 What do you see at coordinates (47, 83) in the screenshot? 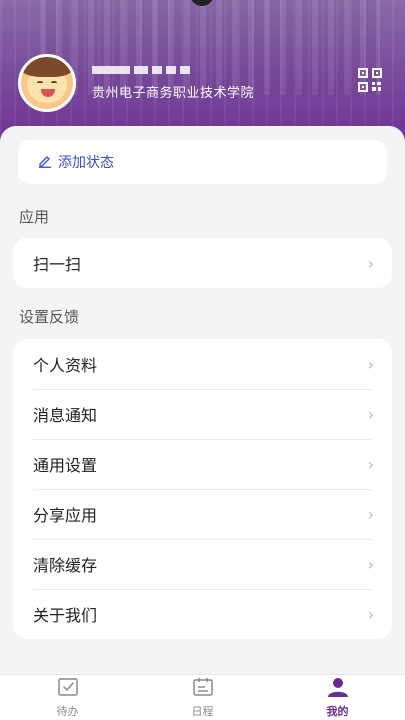
I see `avatar` at bounding box center [47, 83].